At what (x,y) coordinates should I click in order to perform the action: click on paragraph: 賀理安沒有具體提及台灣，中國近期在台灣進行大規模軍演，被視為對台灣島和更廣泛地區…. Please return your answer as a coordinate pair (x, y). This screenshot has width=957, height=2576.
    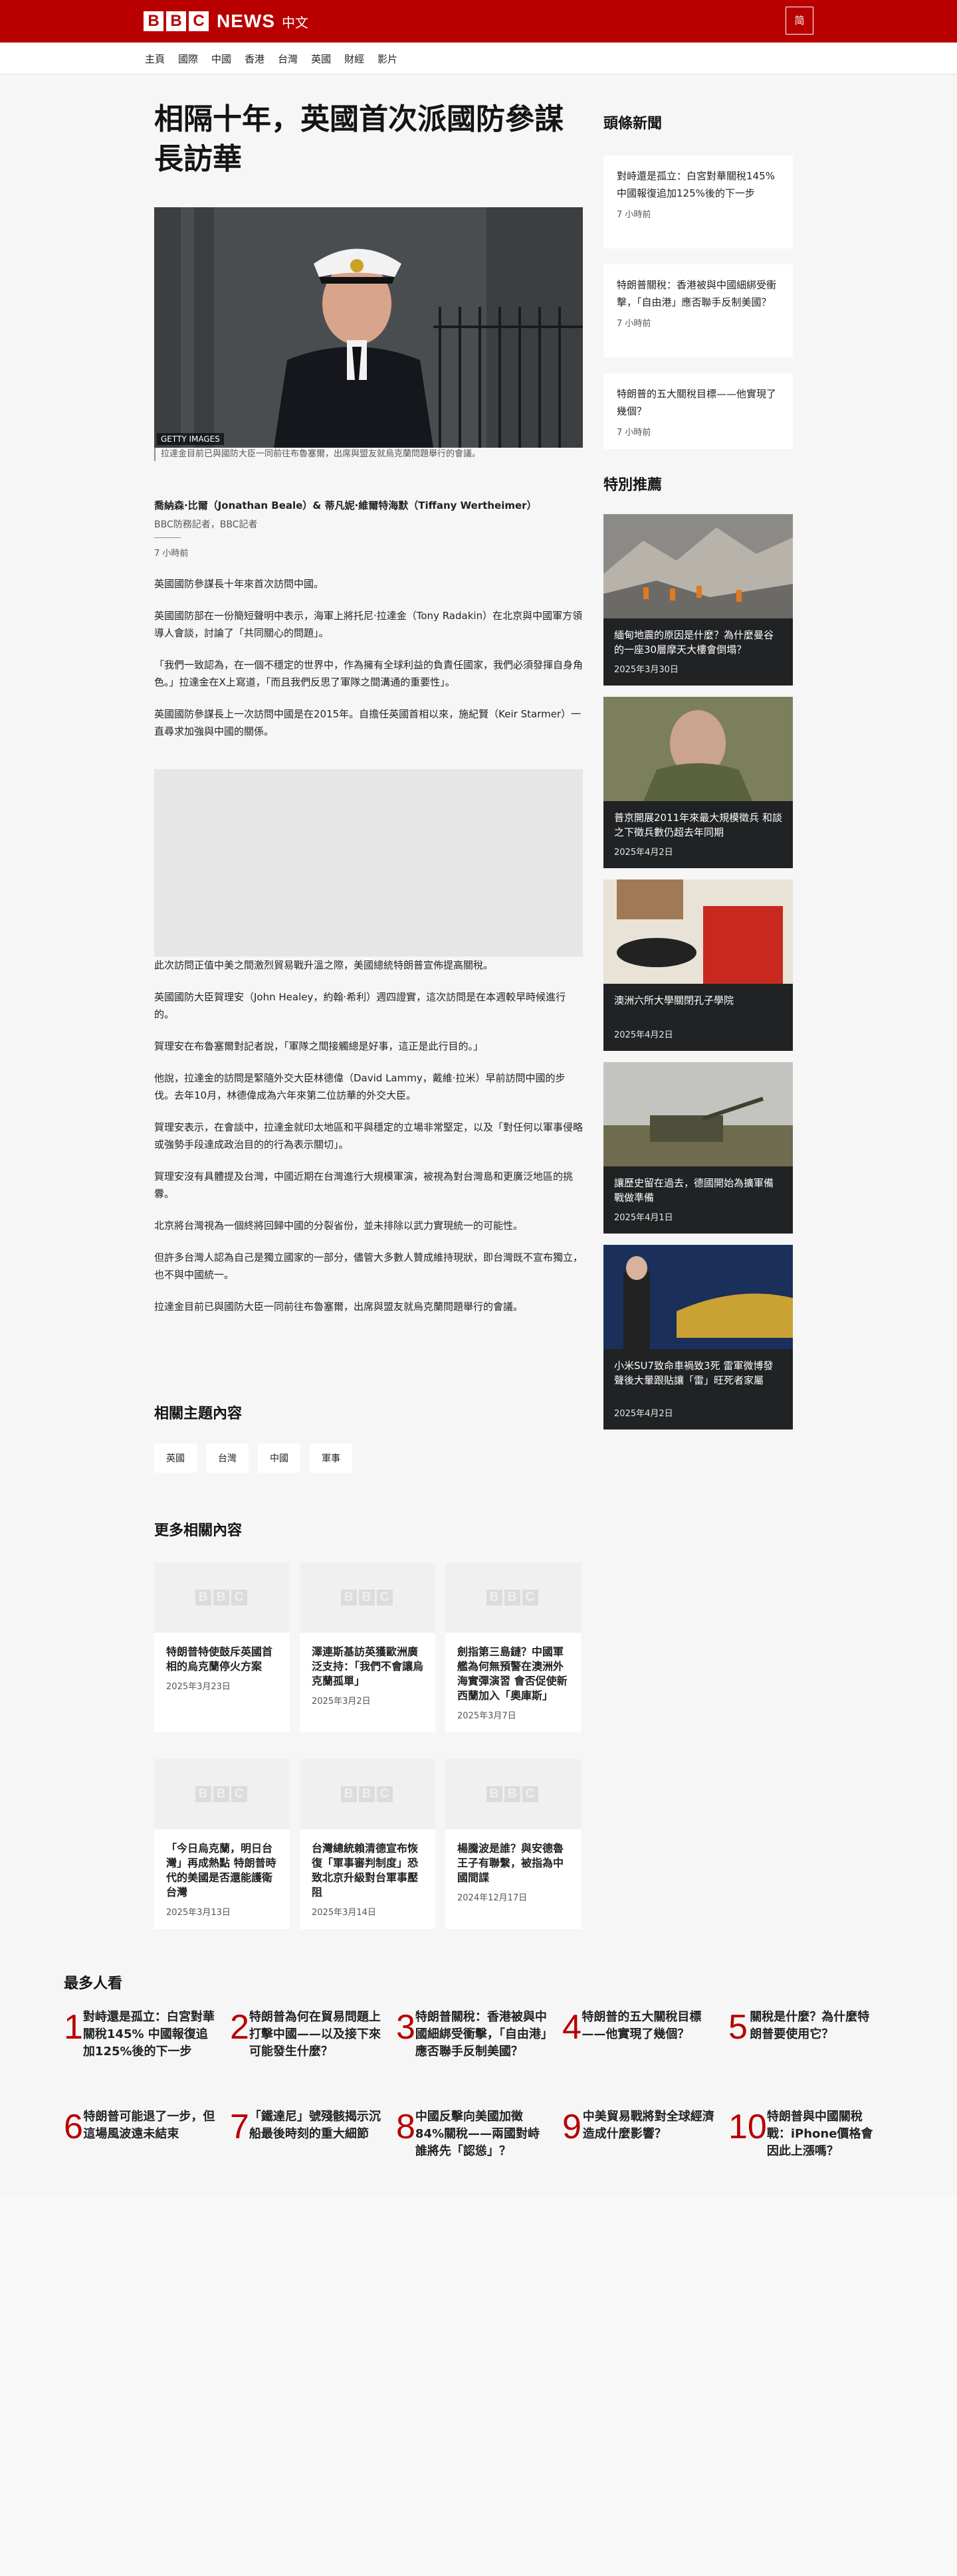
    Looking at the image, I should click on (364, 1185).